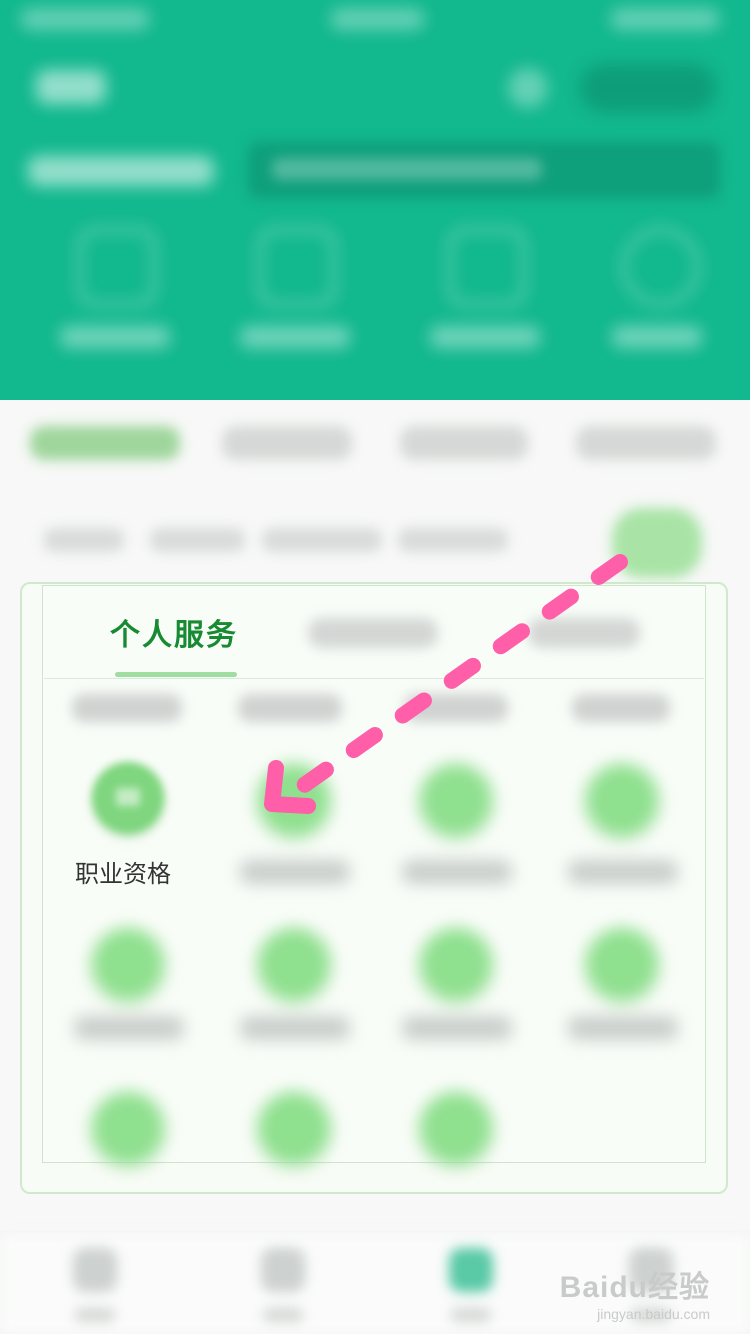 This screenshot has height=1334, width=750. Describe the element at coordinates (634, 1287) in the screenshot. I see `watermark-brand: Baidu经验` at that location.